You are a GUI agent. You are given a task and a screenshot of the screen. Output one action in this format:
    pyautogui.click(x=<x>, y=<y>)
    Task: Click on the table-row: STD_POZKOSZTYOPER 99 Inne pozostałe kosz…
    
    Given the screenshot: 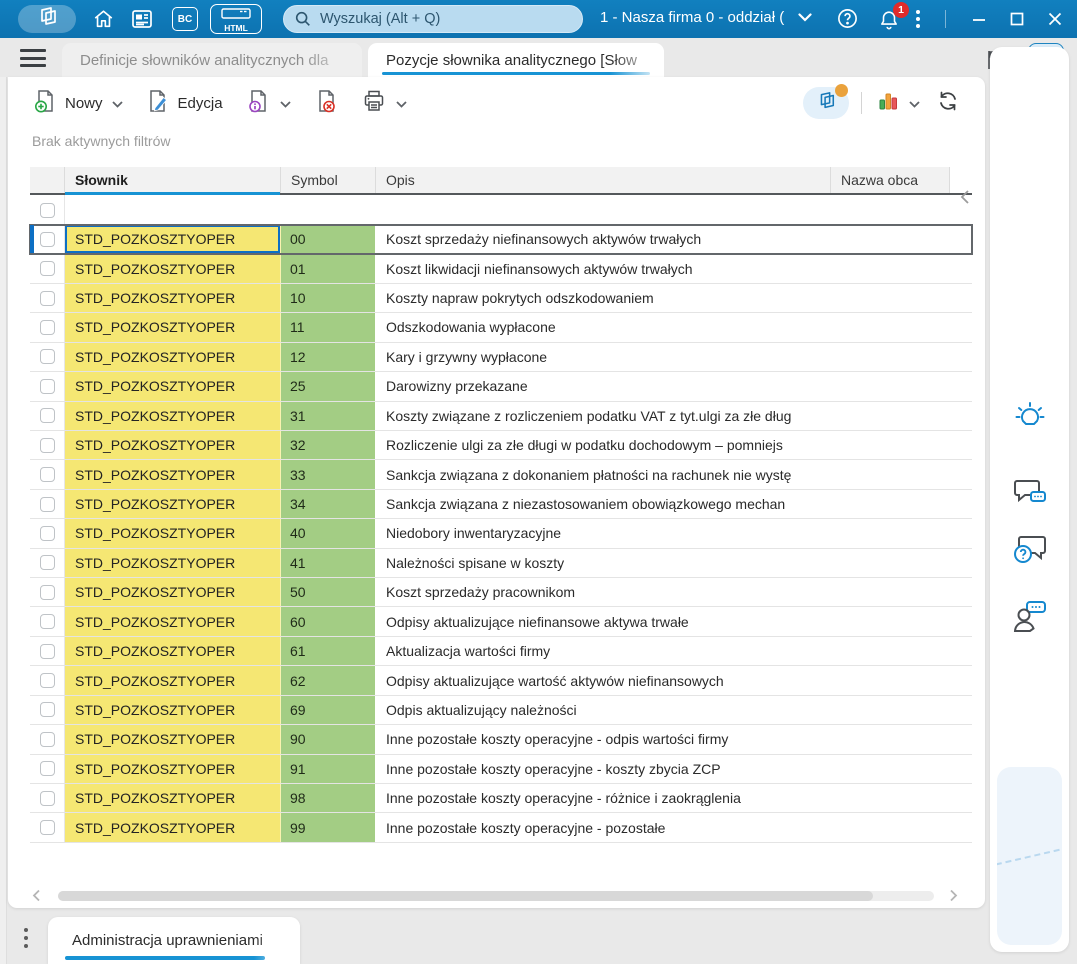 What is the action you would take?
    pyautogui.click(x=501, y=828)
    